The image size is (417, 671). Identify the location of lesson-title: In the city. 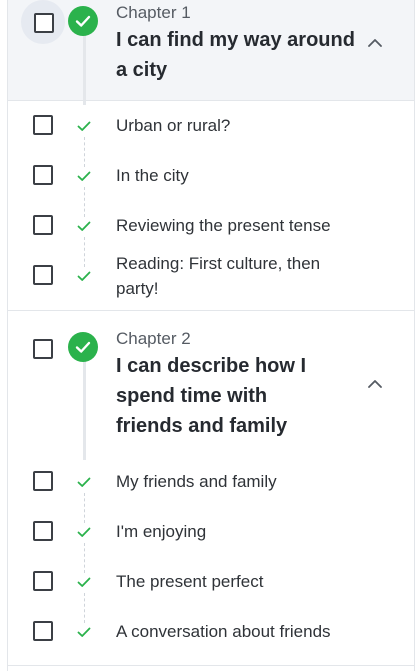
(236, 175).